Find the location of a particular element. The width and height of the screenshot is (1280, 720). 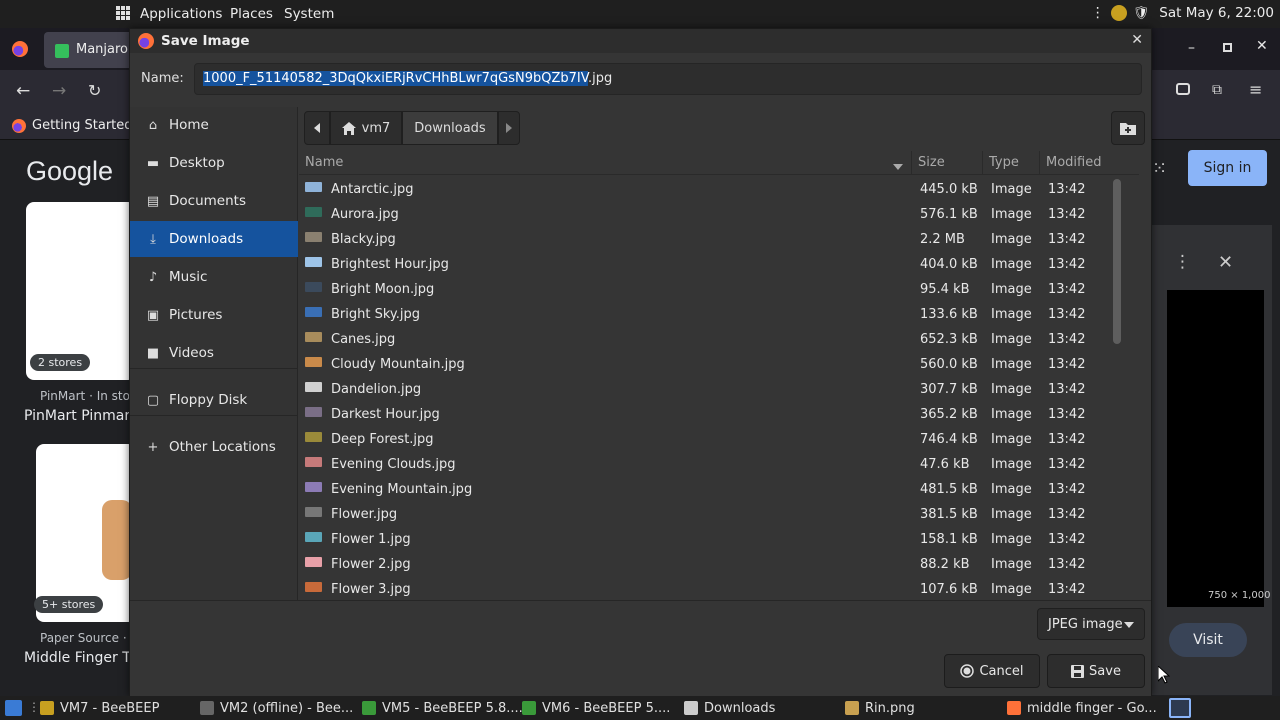

reload-icon: ↻ is located at coordinates (94, 90).